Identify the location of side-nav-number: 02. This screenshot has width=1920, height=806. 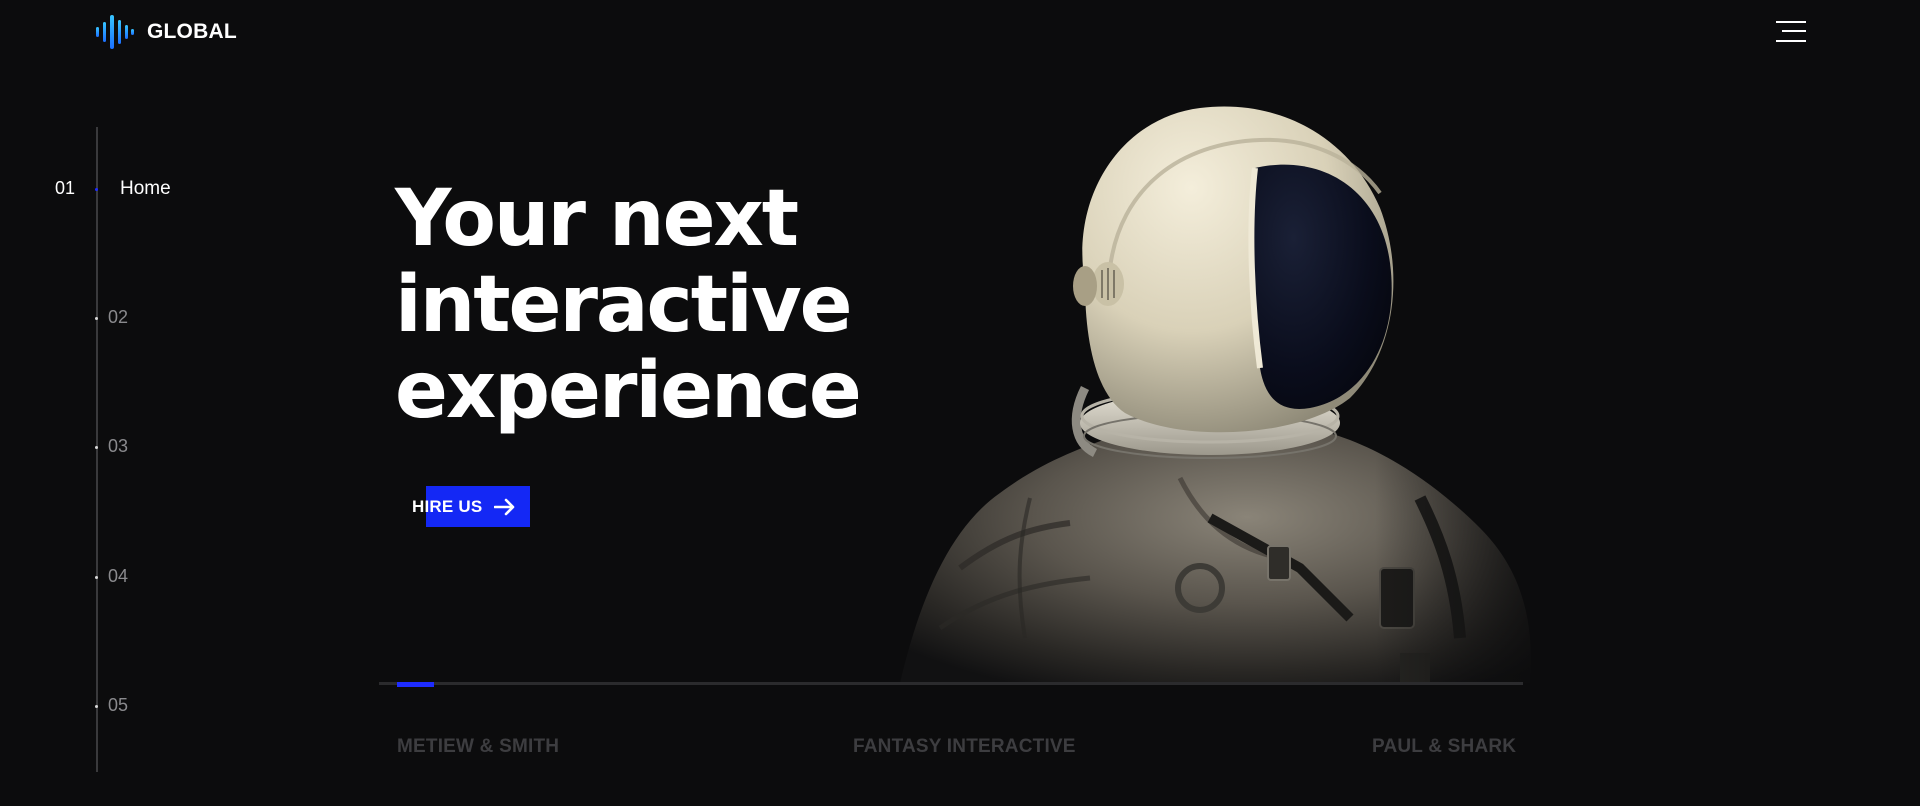
(118, 317).